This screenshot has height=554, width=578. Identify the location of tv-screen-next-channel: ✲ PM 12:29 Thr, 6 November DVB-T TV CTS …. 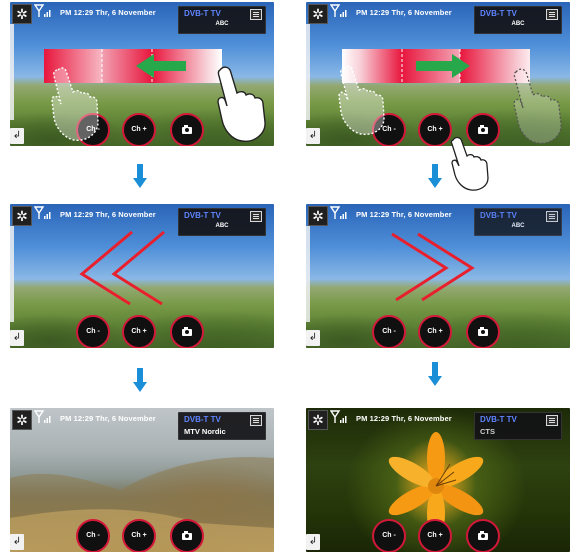
(438, 480).